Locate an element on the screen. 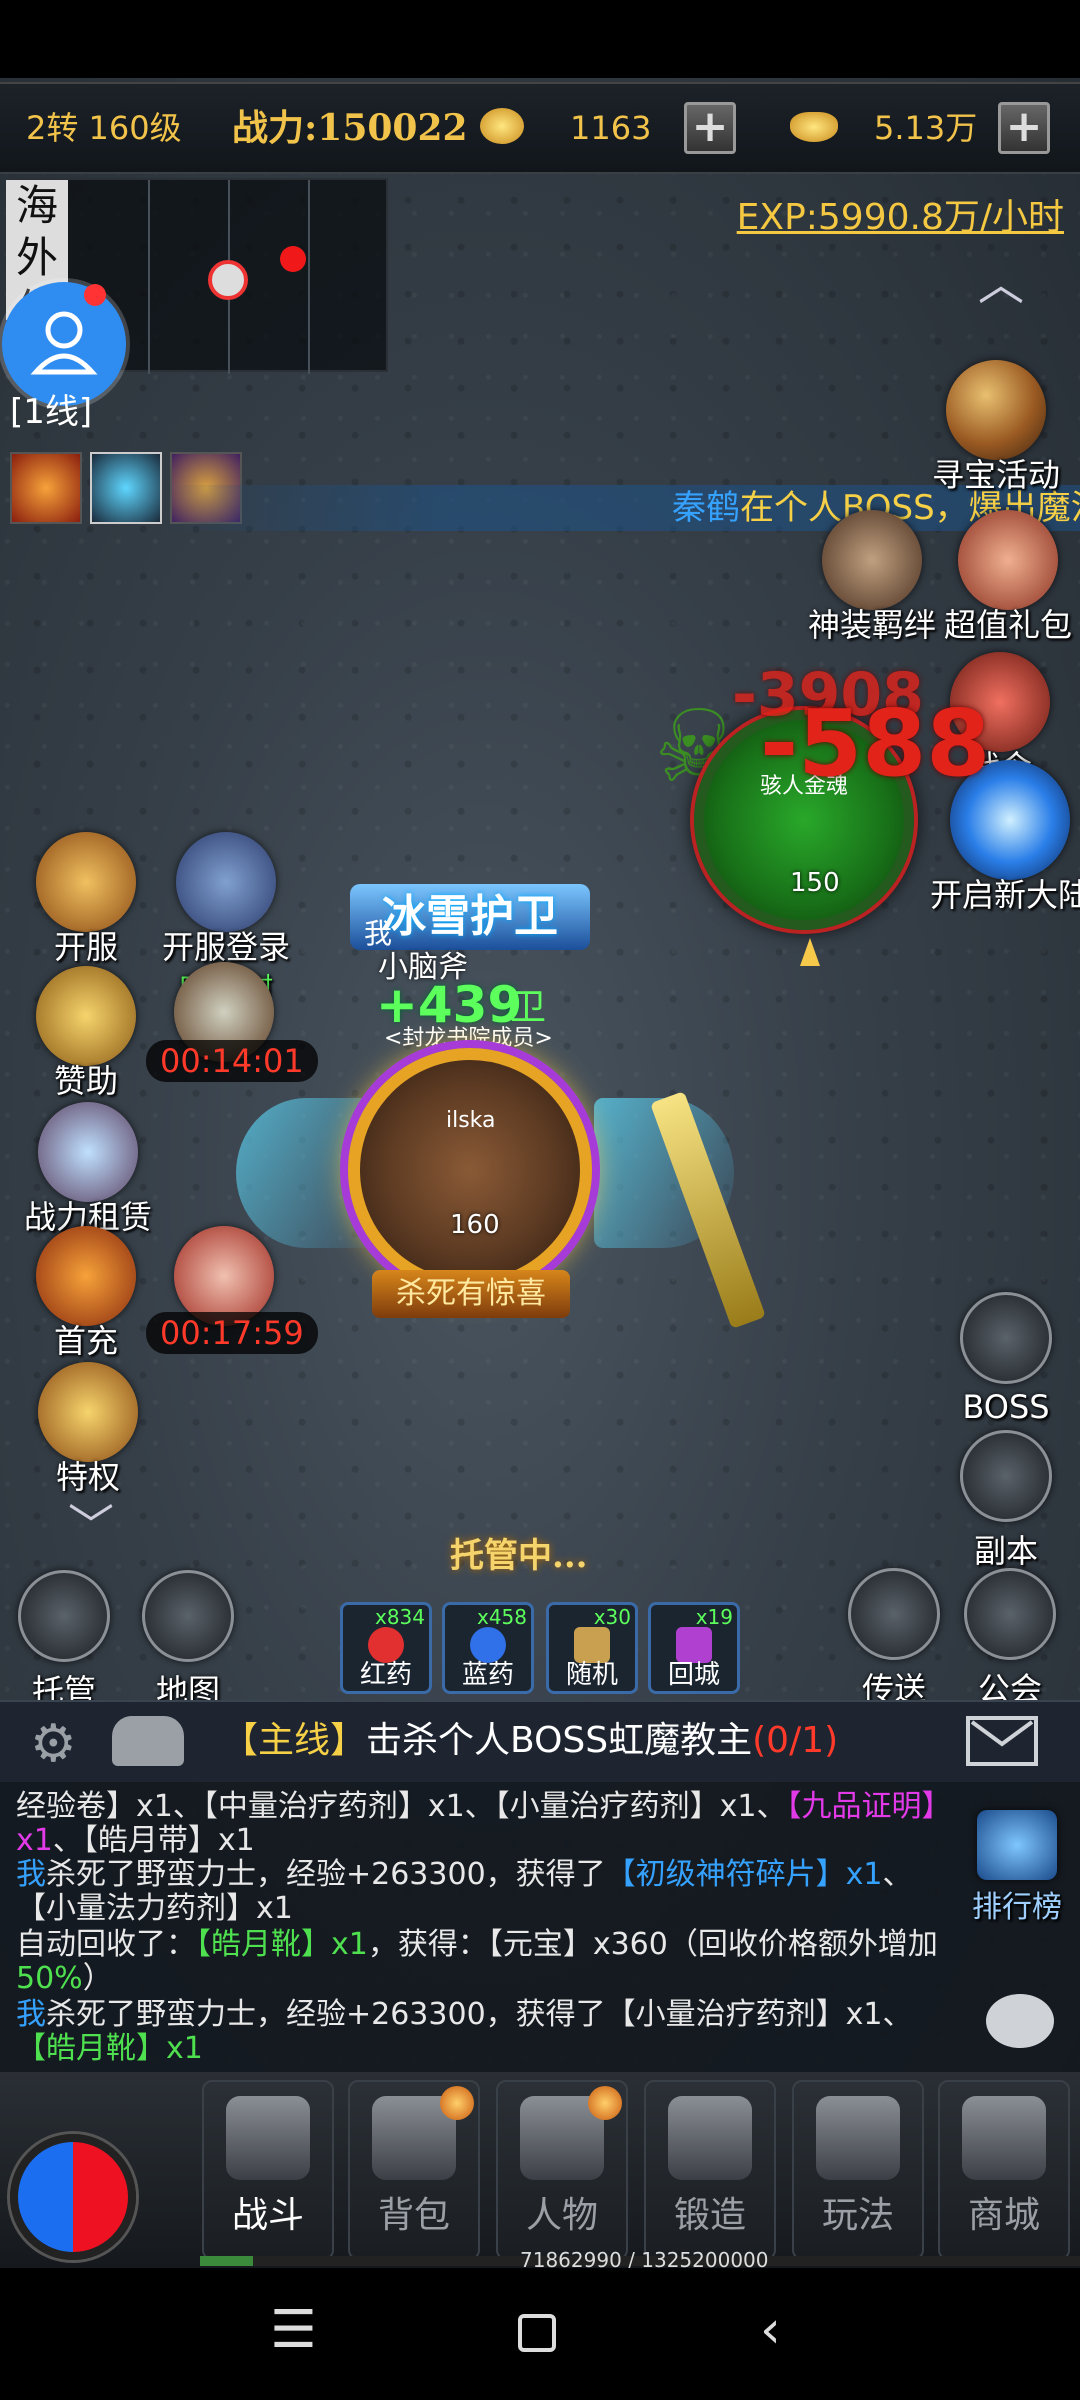 This screenshot has width=1080, height=2400. ingot-count: 5.13万 is located at coordinates (926, 128).